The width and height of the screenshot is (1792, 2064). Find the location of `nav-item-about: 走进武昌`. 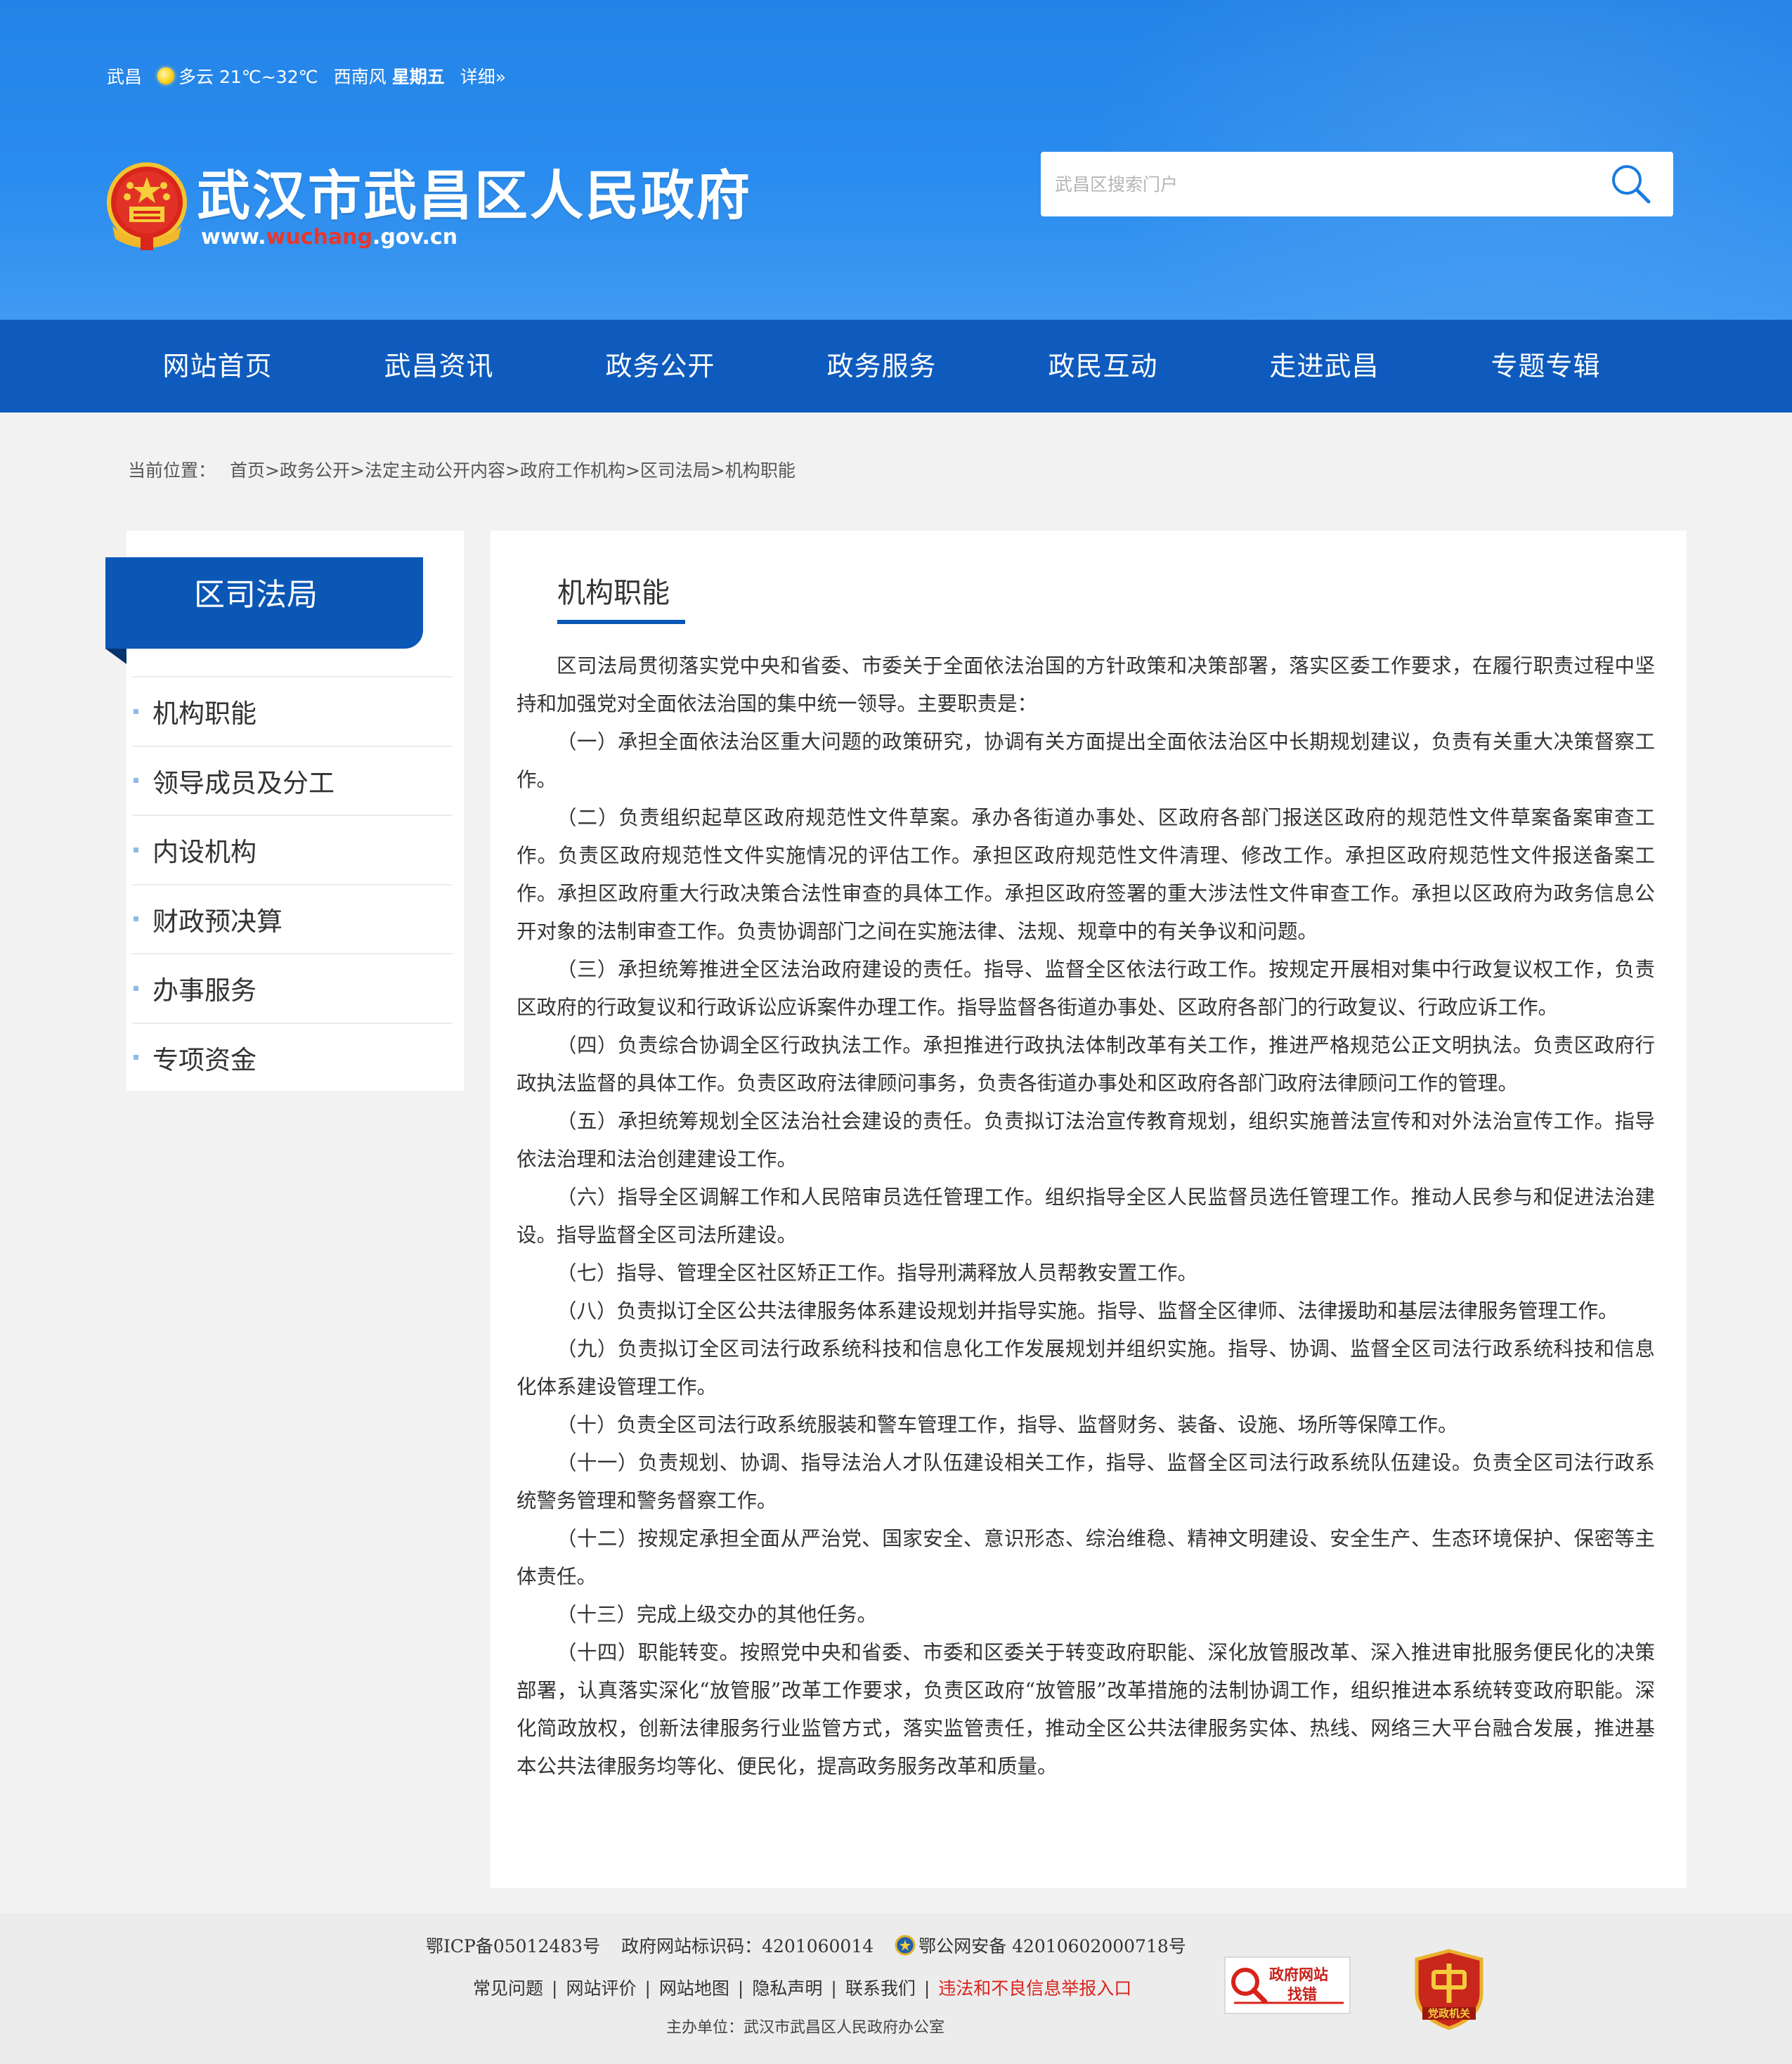

nav-item-about: 走进武昌 is located at coordinates (1324, 366).